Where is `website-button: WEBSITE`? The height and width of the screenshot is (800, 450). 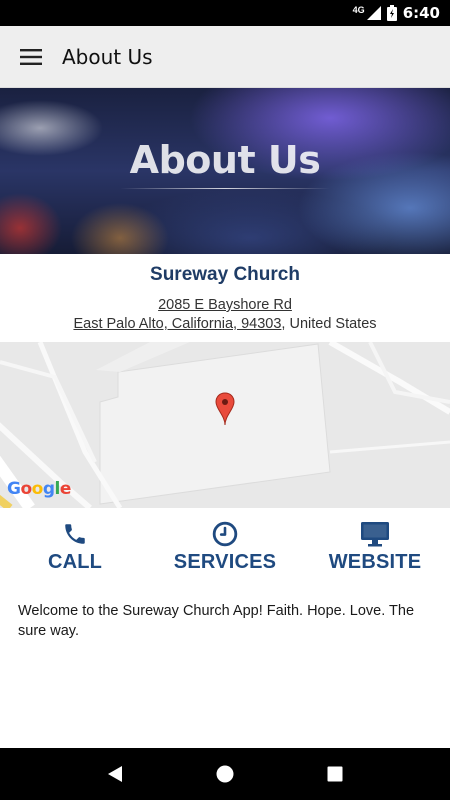
website-button: WEBSITE is located at coordinates (375, 552).